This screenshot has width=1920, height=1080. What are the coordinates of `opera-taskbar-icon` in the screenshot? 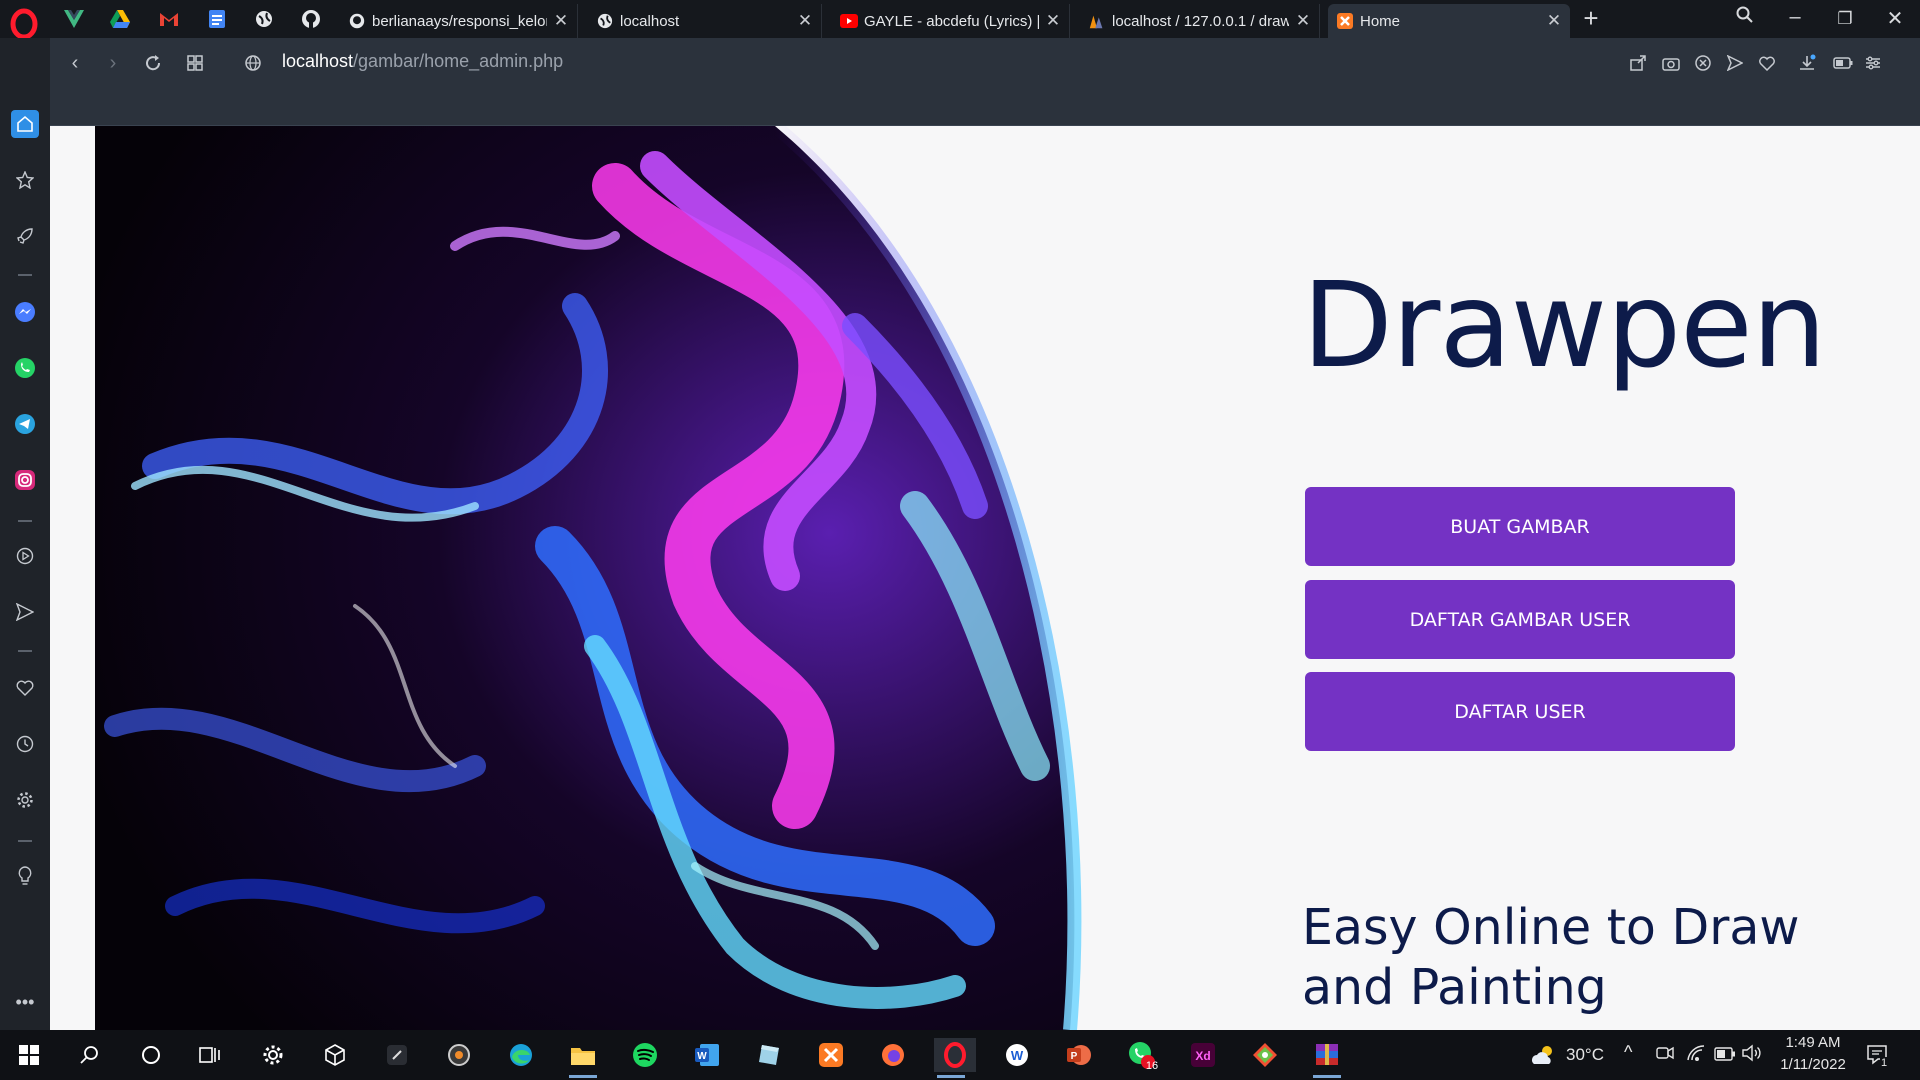 It's located at (955, 1058).